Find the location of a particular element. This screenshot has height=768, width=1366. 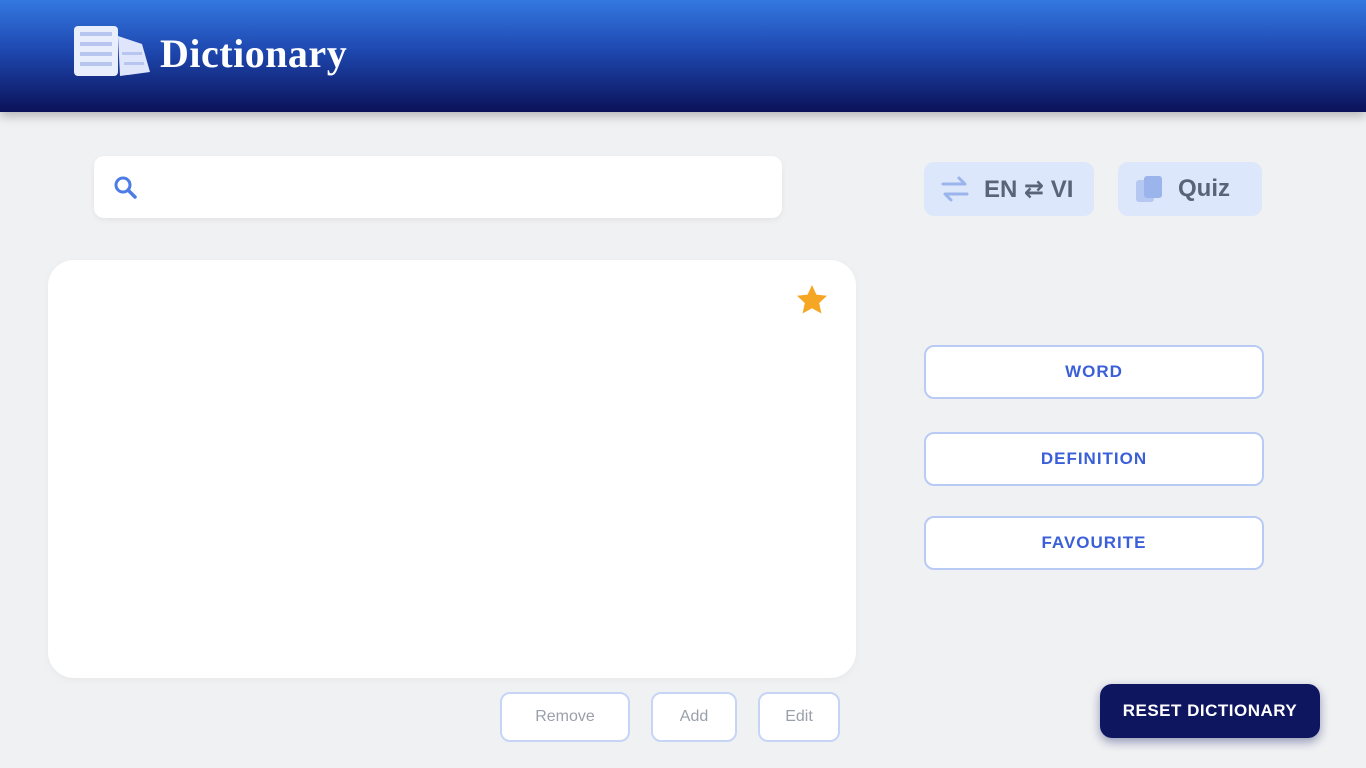

favourite-button: FAVOURITE is located at coordinates (1094, 543).